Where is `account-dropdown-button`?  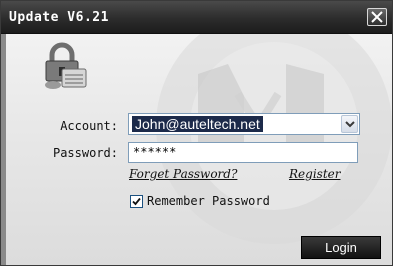
account-dropdown-button is located at coordinates (349, 124).